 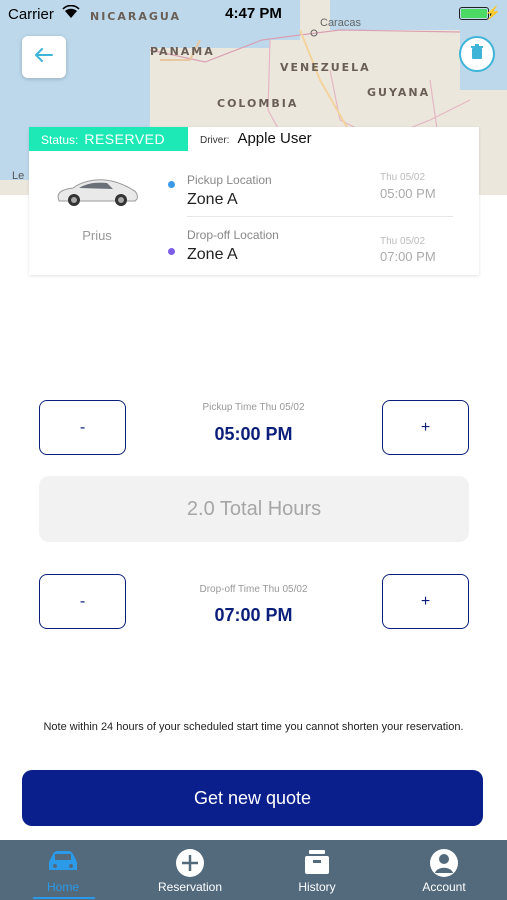 What do you see at coordinates (253, 407) in the screenshot?
I see `pickup-time-caption: Pickup Time Thu 05/02` at bounding box center [253, 407].